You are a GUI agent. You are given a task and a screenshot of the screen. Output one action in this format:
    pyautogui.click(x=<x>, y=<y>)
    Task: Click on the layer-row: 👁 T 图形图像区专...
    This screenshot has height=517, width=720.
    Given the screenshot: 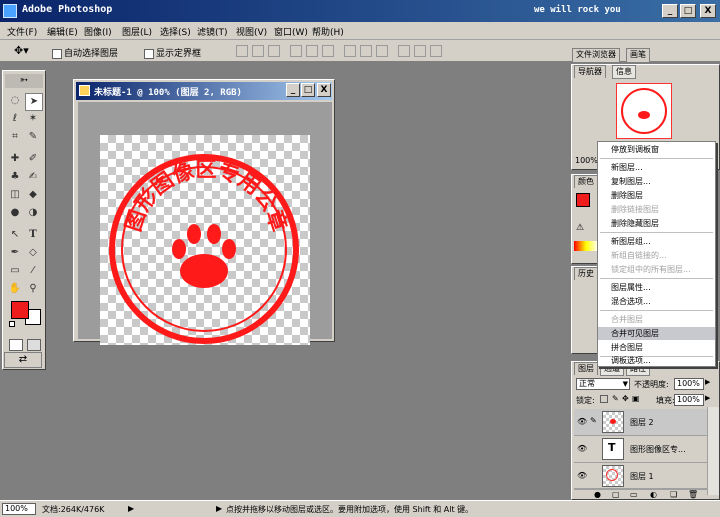 What is the action you would take?
    pyautogui.click(x=644, y=449)
    